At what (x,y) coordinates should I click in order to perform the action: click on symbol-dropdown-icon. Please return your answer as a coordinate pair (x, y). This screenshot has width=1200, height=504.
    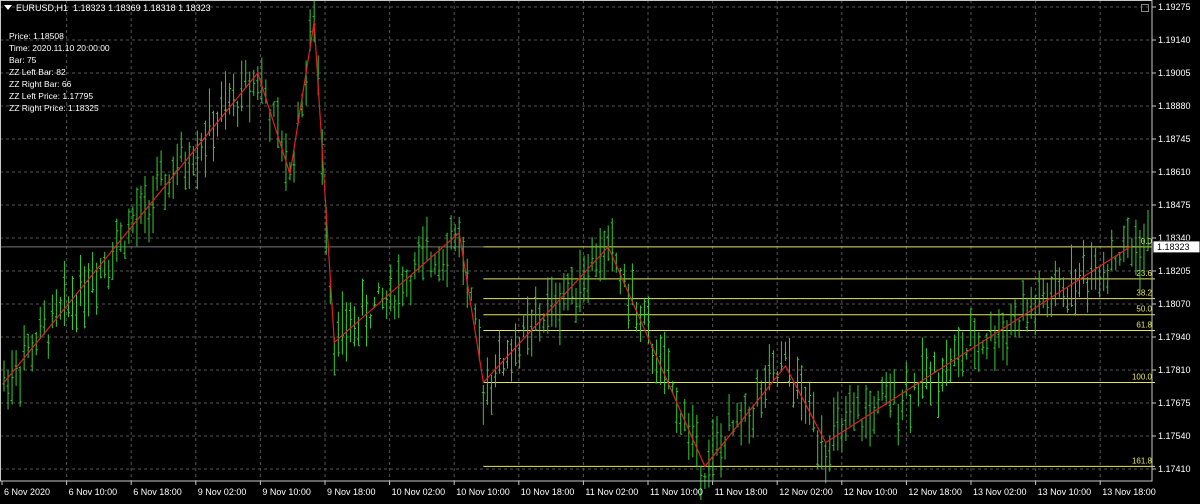
    Looking at the image, I should click on (8, 7).